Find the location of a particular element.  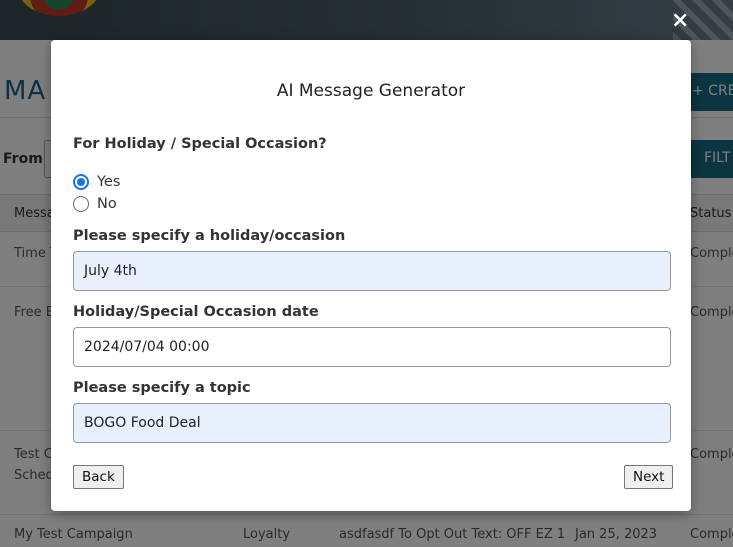

occasion-input: July 4th is located at coordinates (372, 271).